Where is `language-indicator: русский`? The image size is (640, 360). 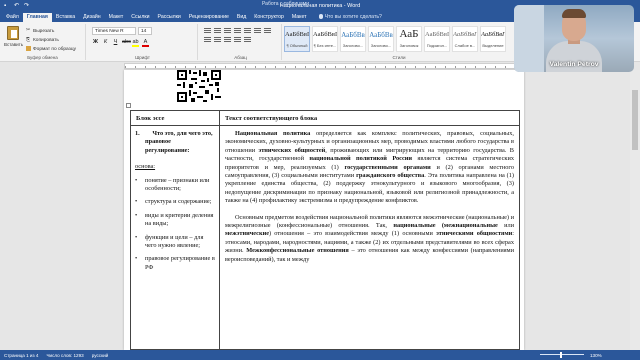
language-indicator: русский is located at coordinates (100, 355).